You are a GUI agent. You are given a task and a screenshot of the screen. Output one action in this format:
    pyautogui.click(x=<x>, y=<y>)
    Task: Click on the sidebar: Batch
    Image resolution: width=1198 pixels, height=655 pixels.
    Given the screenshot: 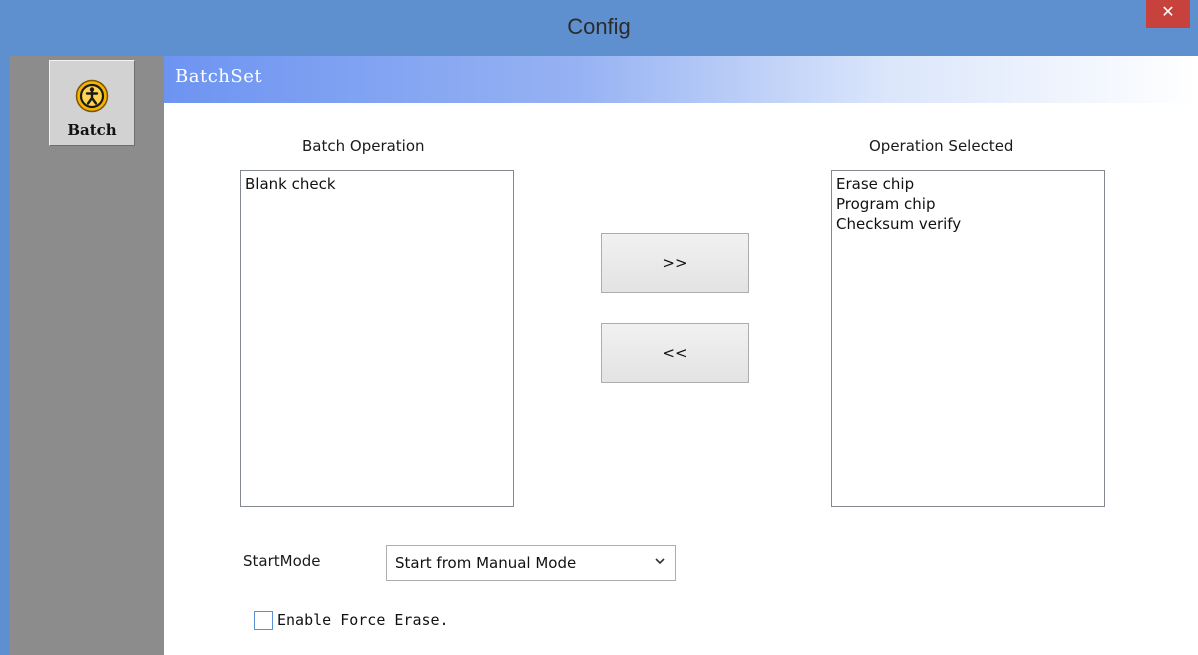 What is the action you would take?
    pyautogui.click(x=87, y=355)
    